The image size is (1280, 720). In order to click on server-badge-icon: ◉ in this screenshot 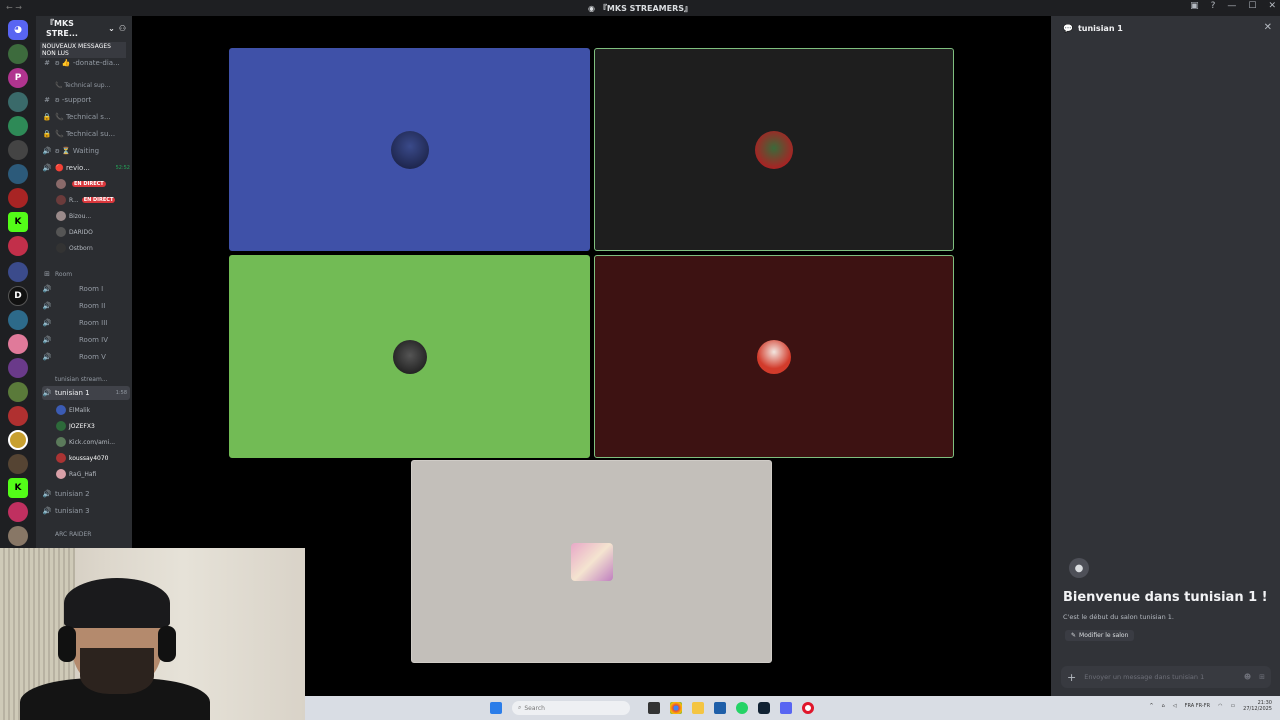, I will do `click(591, 8)`.